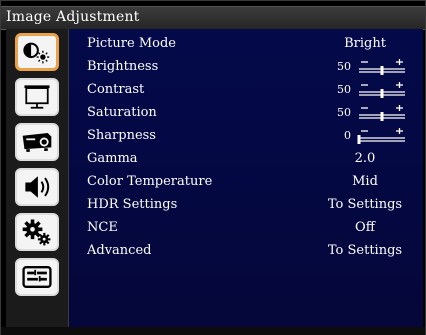 The image size is (426, 335). I want to click on settings-panel-icon, so click(37, 277).